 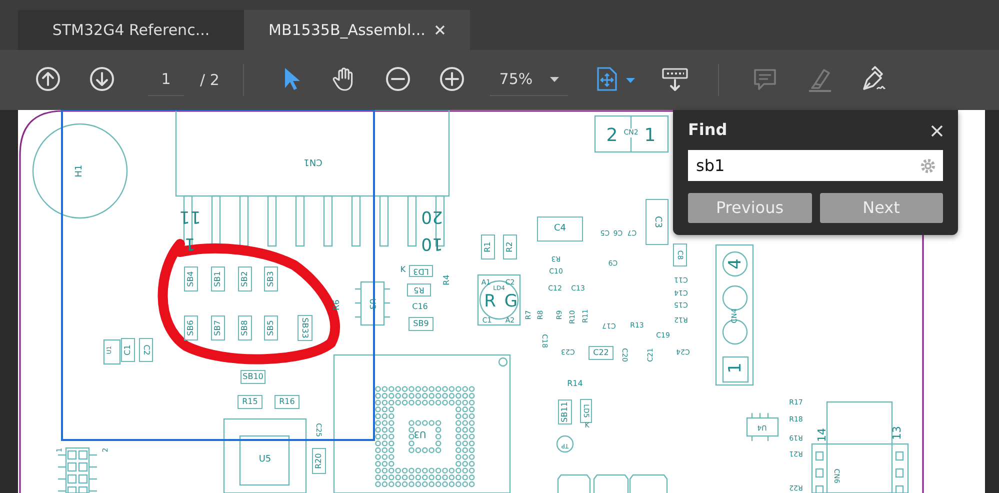 I want to click on silkscreen-text: 2, so click(x=612, y=136).